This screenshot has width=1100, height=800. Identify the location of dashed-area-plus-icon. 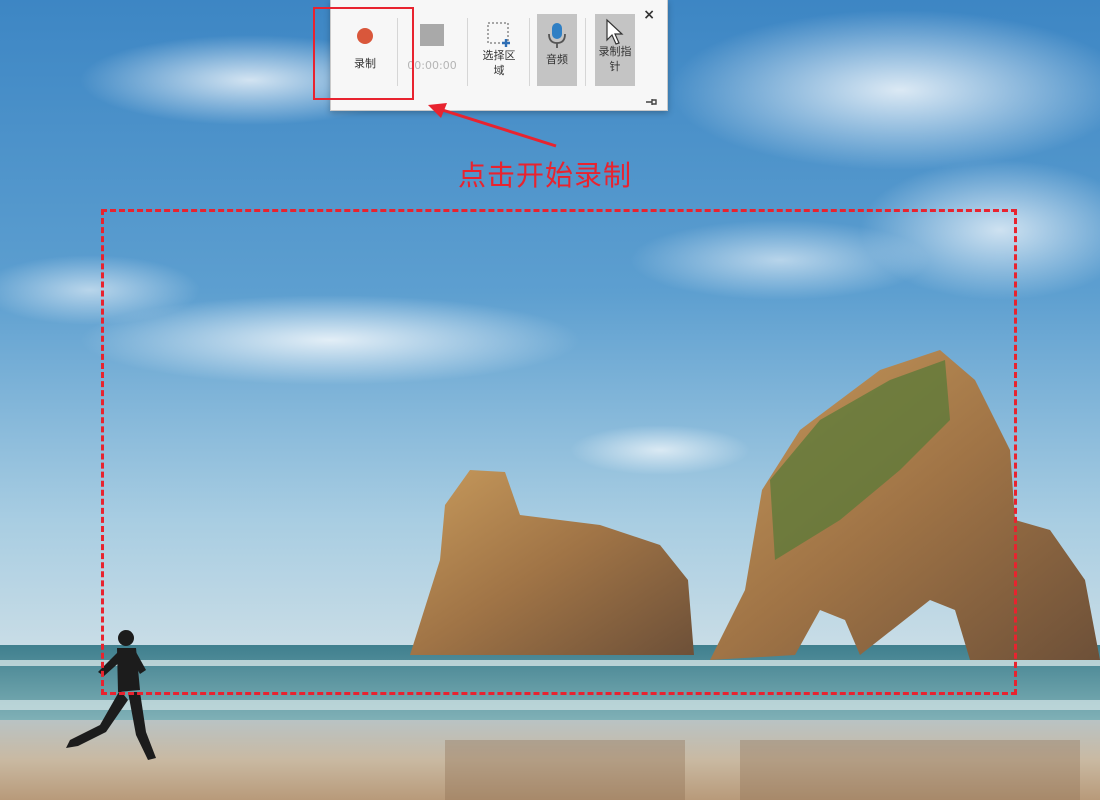
(499, 34).